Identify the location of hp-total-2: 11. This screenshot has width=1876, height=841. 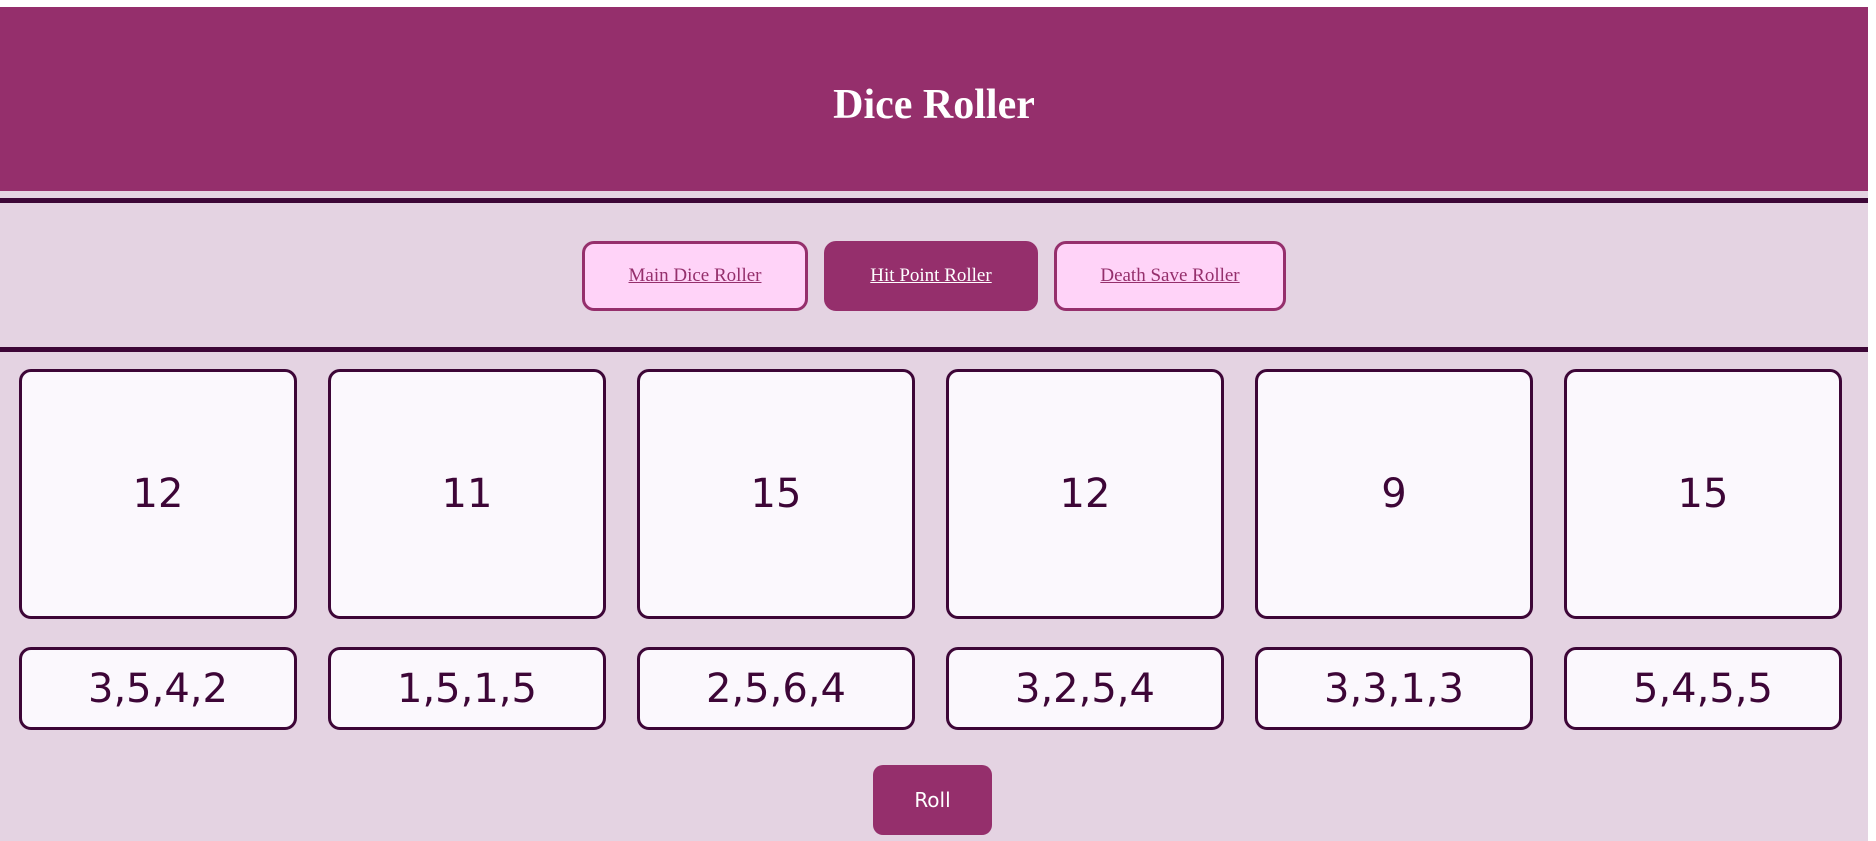
(467, 494).